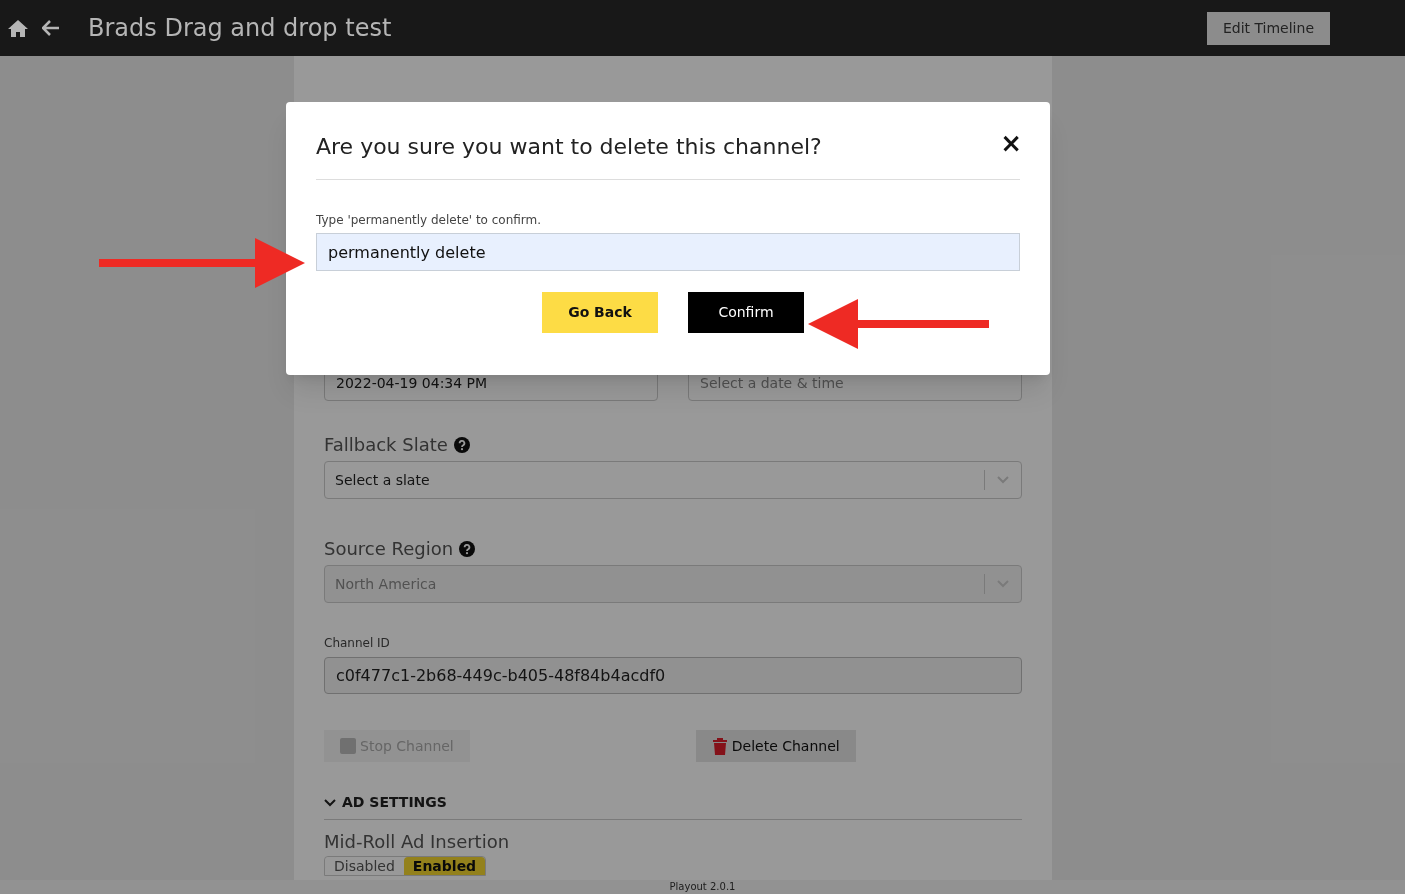 The width and height of the screenshot is (1405, 894). Describe the element at coordinates (357, 643) in the screenshot. I see `field-label: Channel ID` at that location.